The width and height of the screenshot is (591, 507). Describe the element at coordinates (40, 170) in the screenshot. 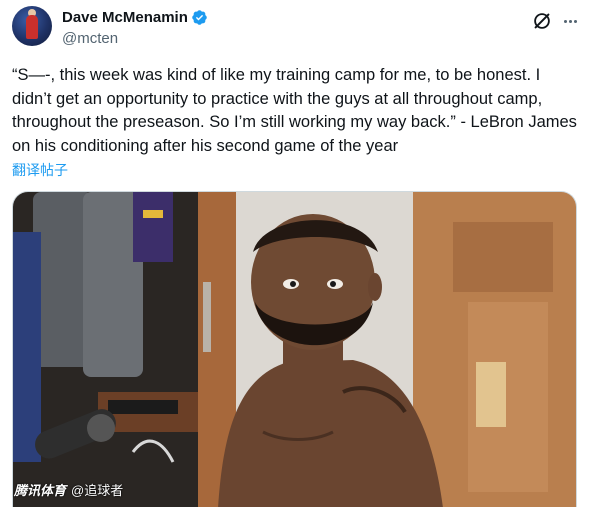

I see `translate-post-link: 翻译帖子` at that location.